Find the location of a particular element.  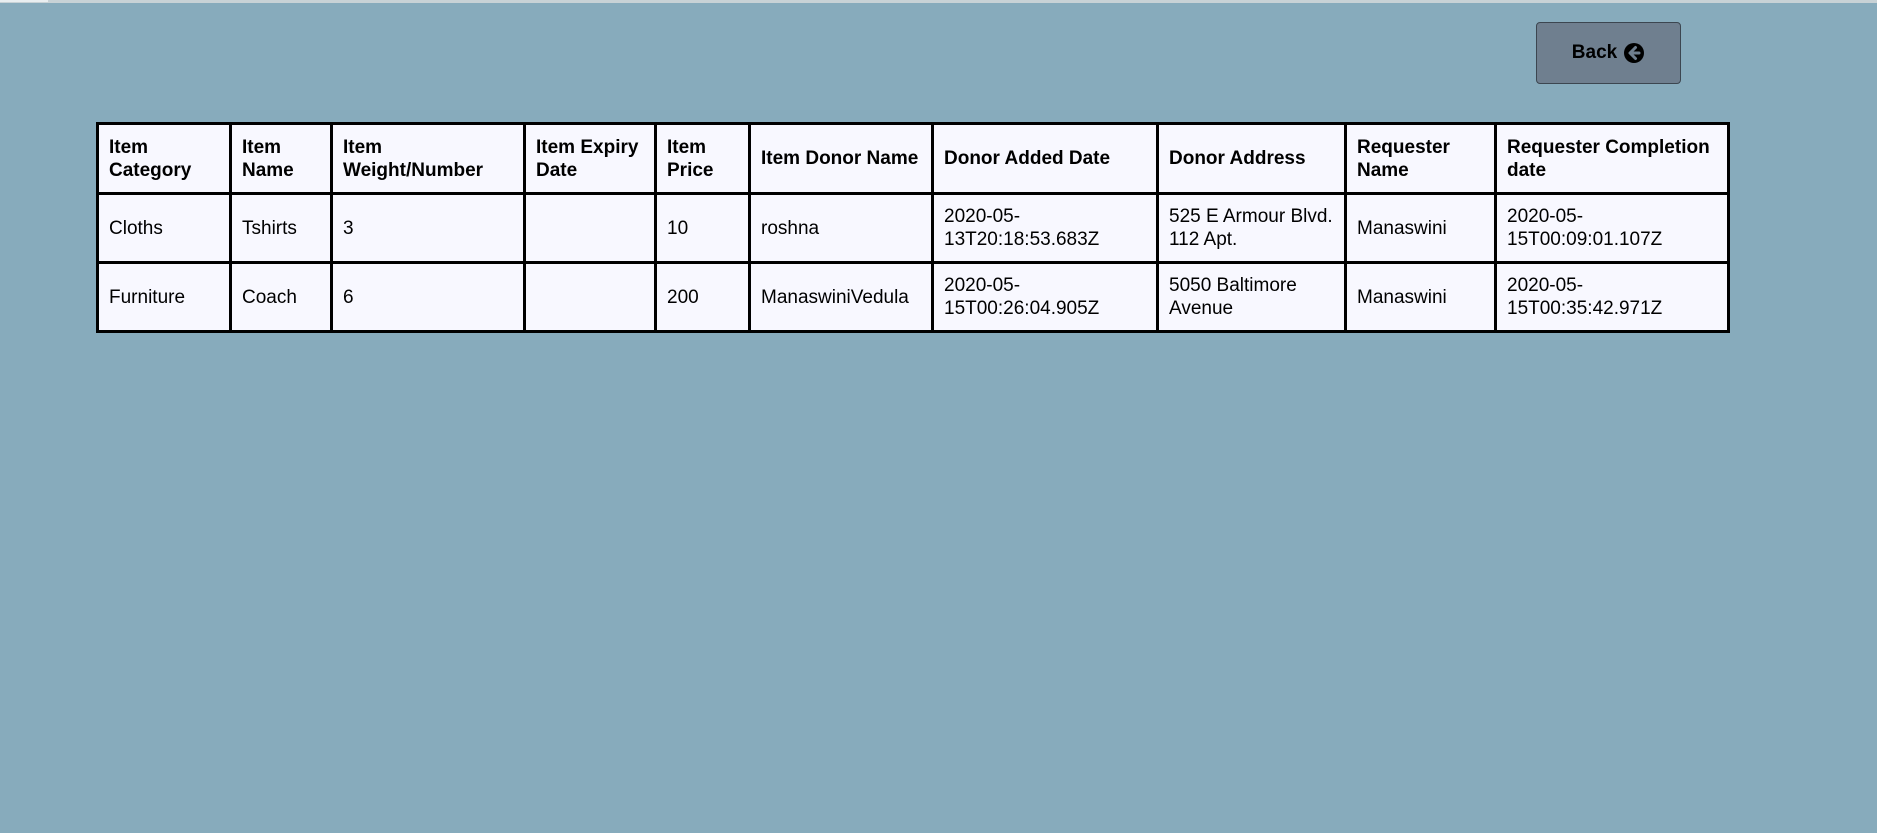

cell-completion-date: 2020-05-15T00:35:42.971Z is located at coordinates (1612, 297).